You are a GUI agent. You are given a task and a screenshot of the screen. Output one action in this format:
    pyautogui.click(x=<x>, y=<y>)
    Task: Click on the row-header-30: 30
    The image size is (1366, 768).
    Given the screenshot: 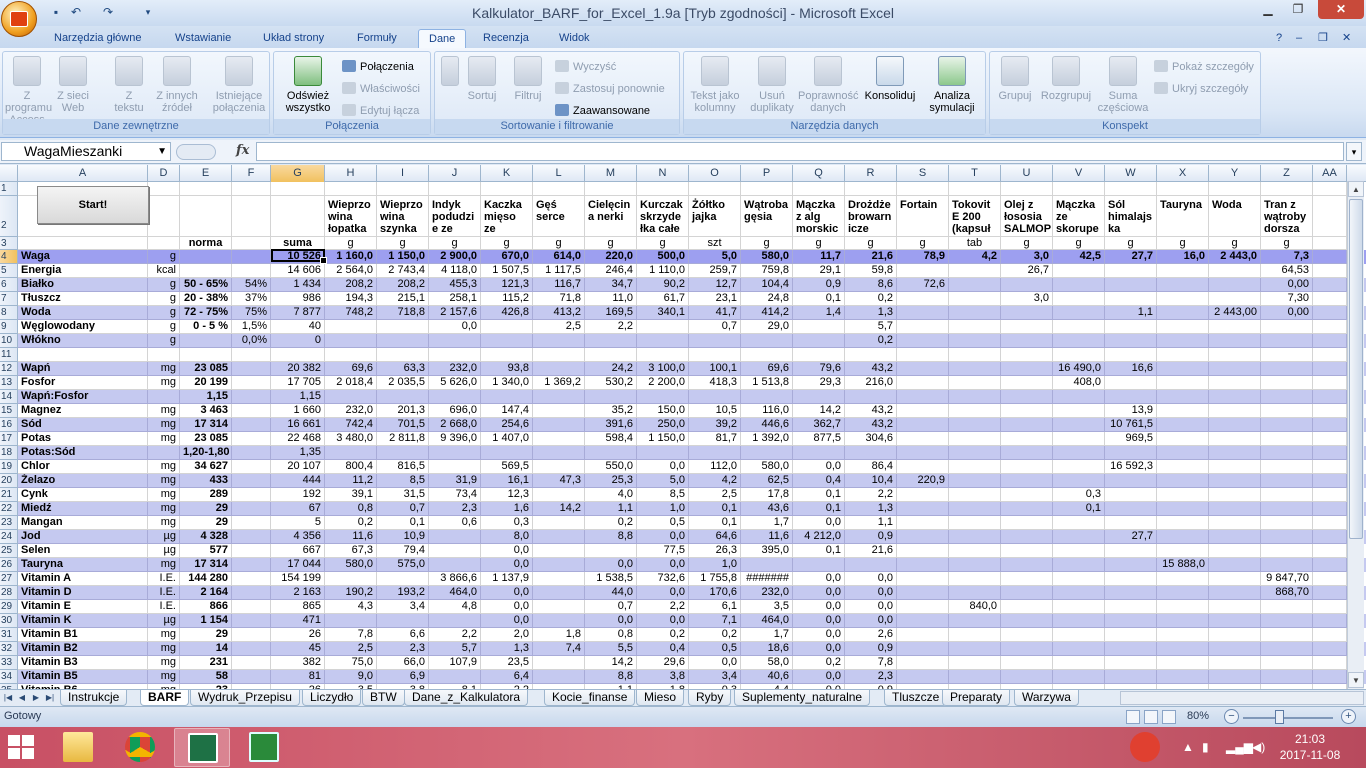 What is the action you would take?
    pyautogui.click(x=9, y=621)
    